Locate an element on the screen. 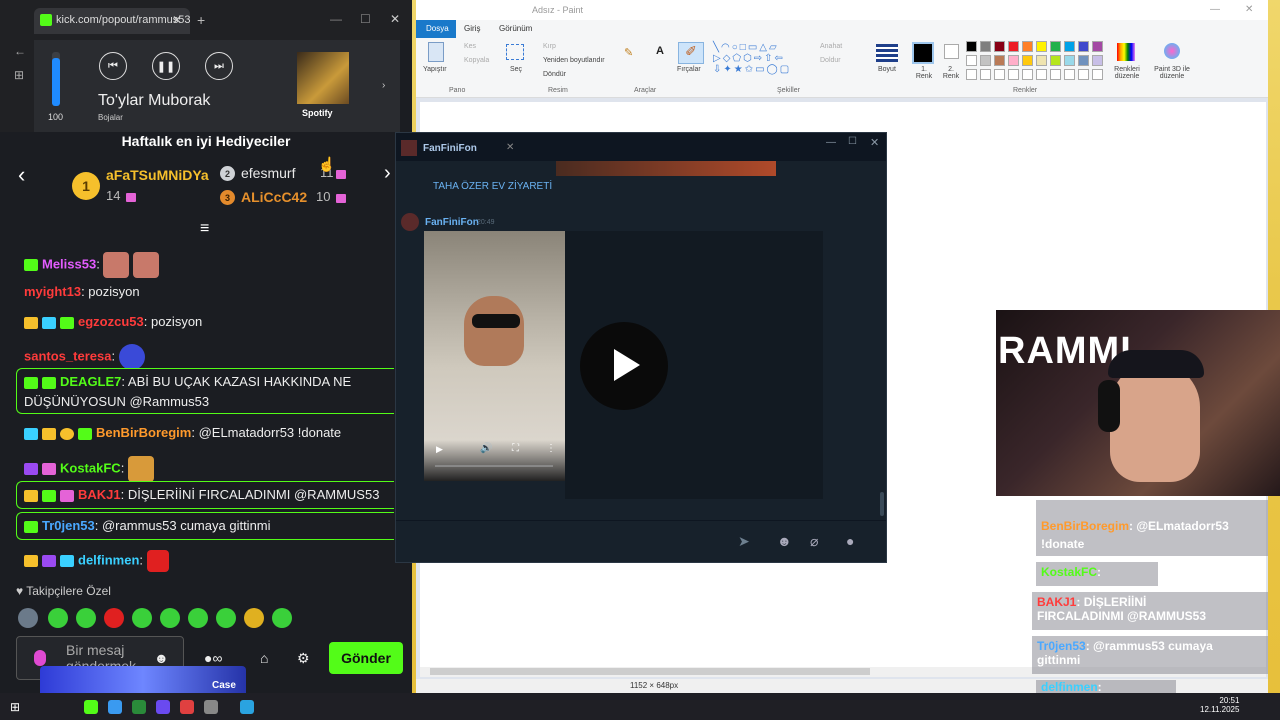  brush-icon: ✐ is located at coordinates (691, 53).